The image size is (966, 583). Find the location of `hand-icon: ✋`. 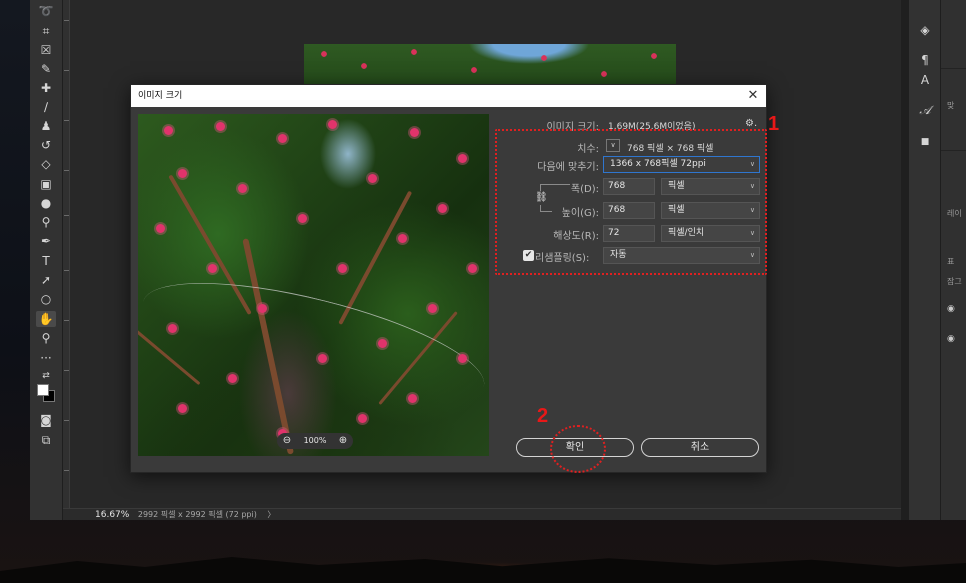

hand-icon: ✋ is located at coordinates (46, 319).